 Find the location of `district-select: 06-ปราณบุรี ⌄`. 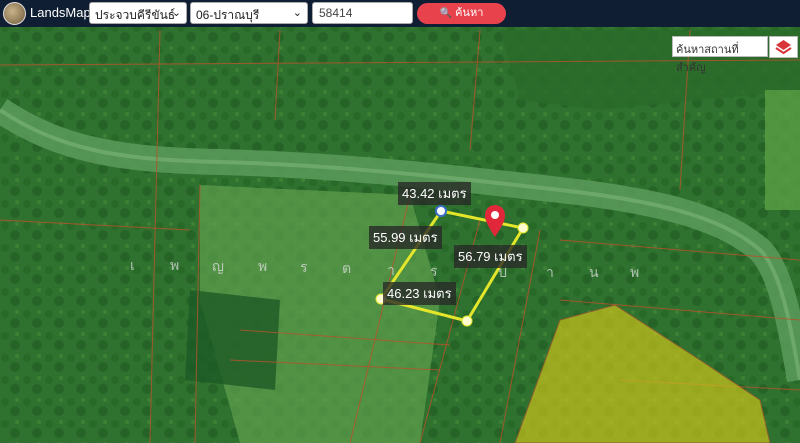

district-select: 06-ปราณบุรี ⌄ is located at coordinates (249, 13).